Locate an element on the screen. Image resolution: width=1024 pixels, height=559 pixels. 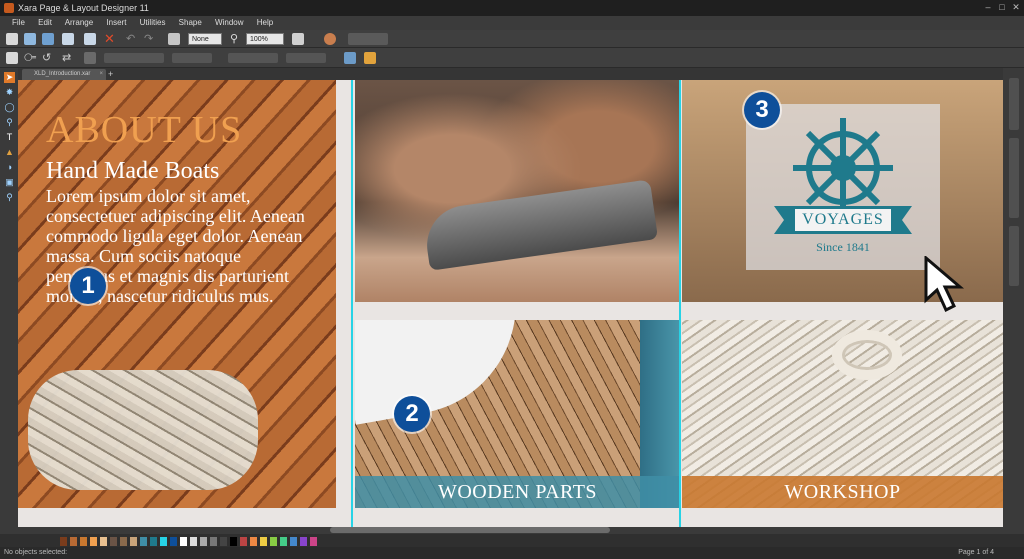
zoom-percent-select: 100% is located at coordinates (265, 39).